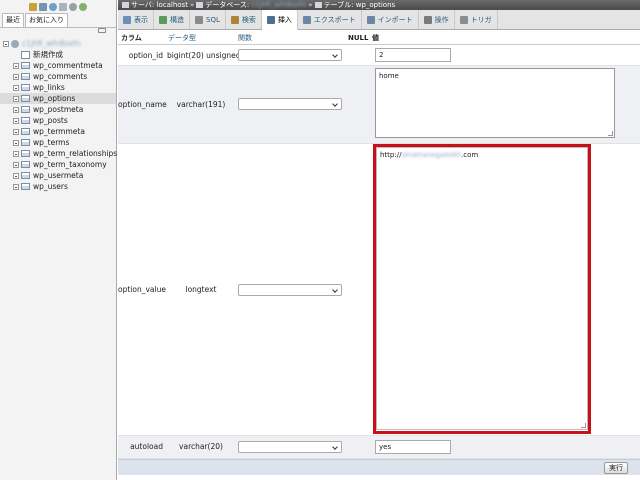  I want to click on docs-icon, so click(63, 7).